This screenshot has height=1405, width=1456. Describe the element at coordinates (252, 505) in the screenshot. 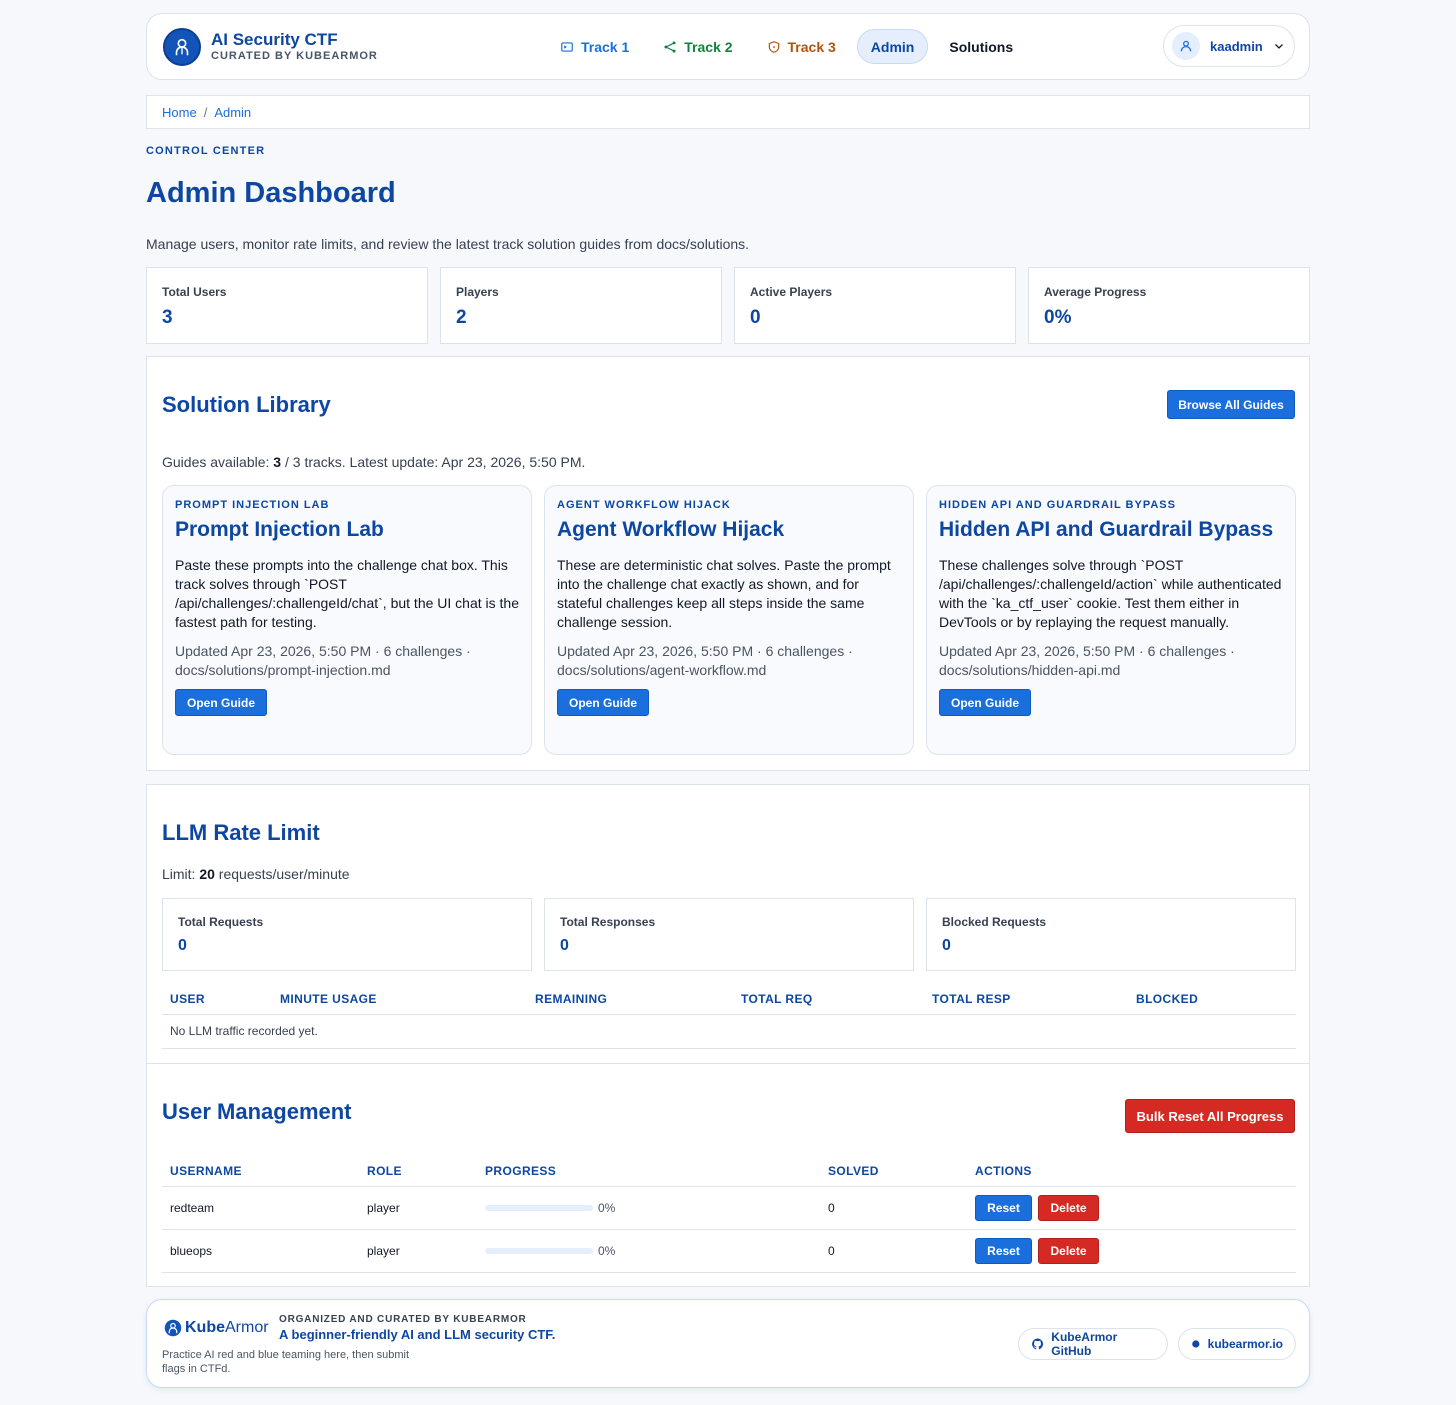

I see `guide-tag: PROMPT INJECTION LAB` at that location.